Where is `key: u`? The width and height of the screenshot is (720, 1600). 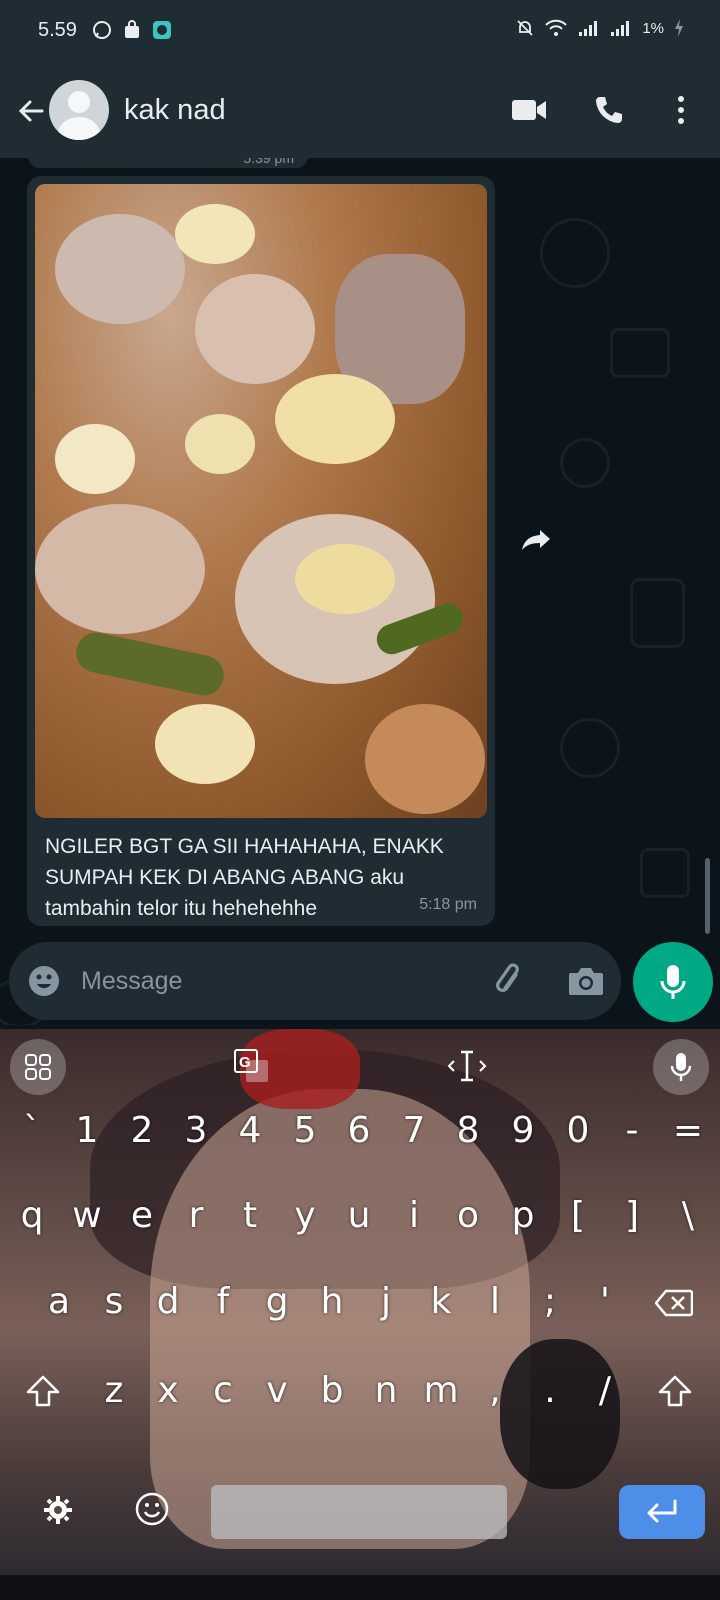 key: u is located at coordinates (359, 1216).